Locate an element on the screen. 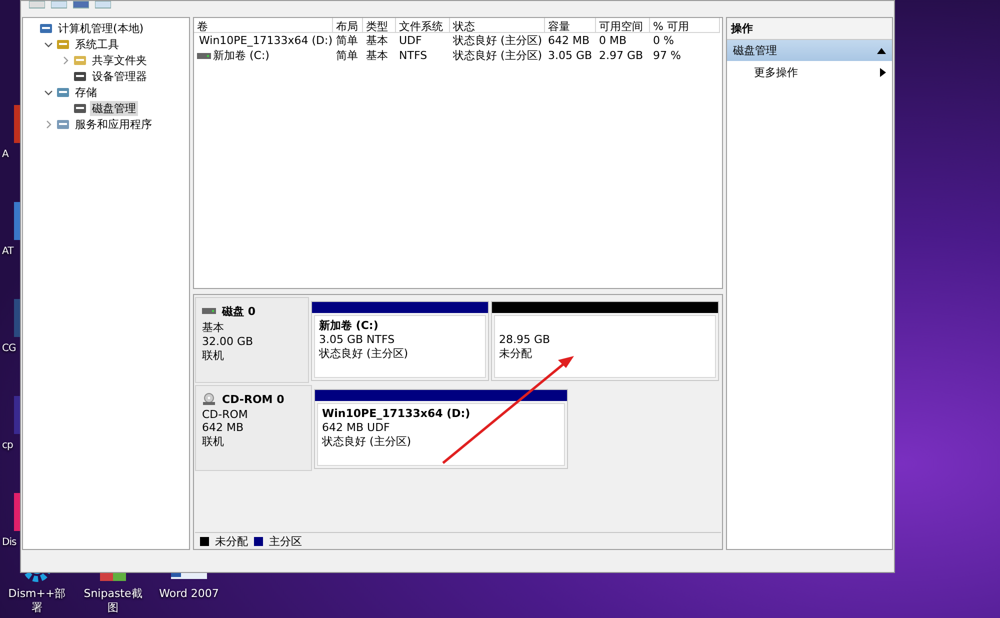 The height and width of the screenshot is (618, 1000). tree-item: 系统工具 is located at coordinates (97, 44).